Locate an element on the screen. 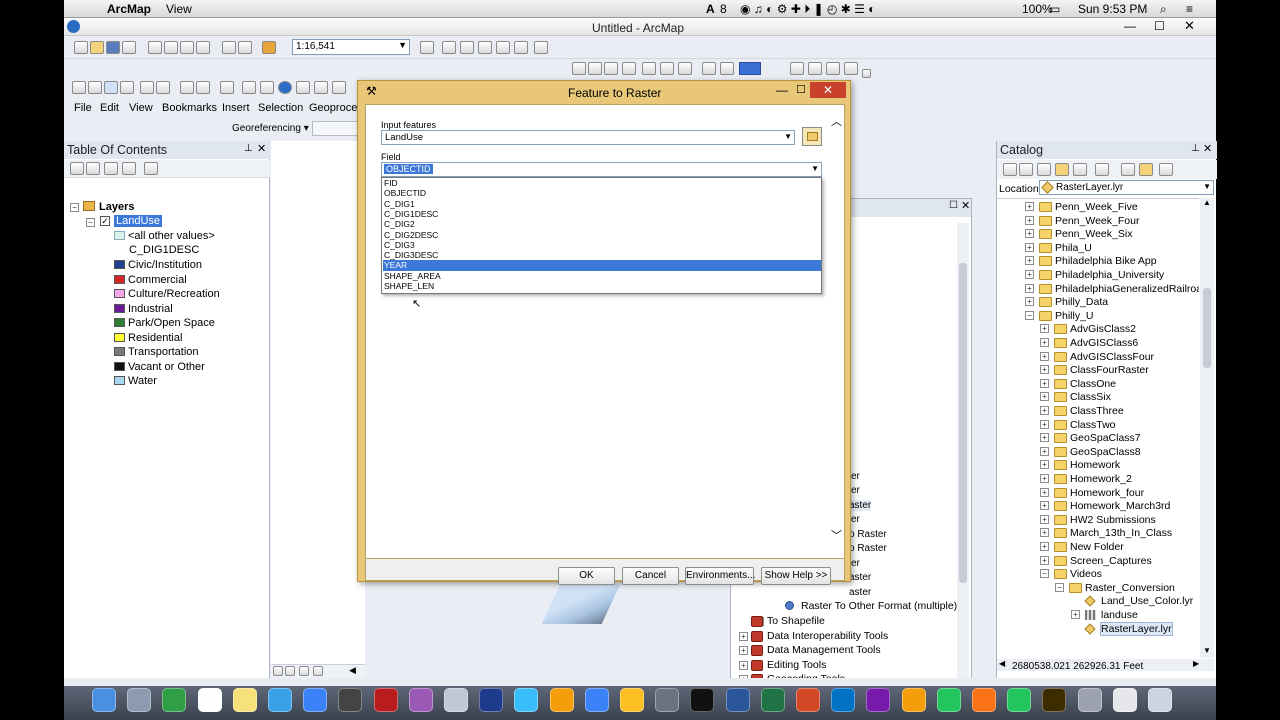 The height and width of the screenshot is (720, 1280). other-values-label: <all other values> is located at coordinates (171, 236).